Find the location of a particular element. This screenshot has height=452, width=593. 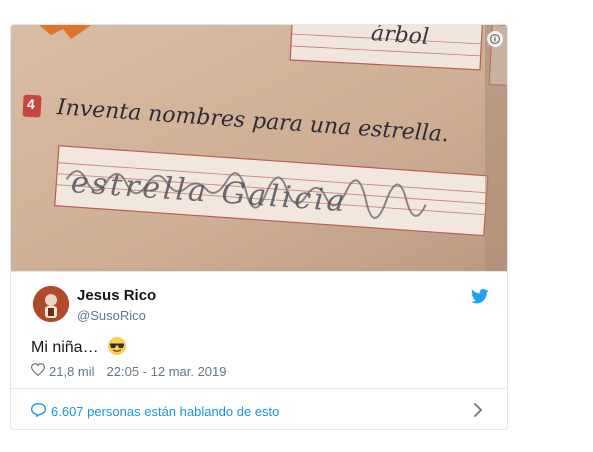

media-divider is located at coordinates (259, 271).